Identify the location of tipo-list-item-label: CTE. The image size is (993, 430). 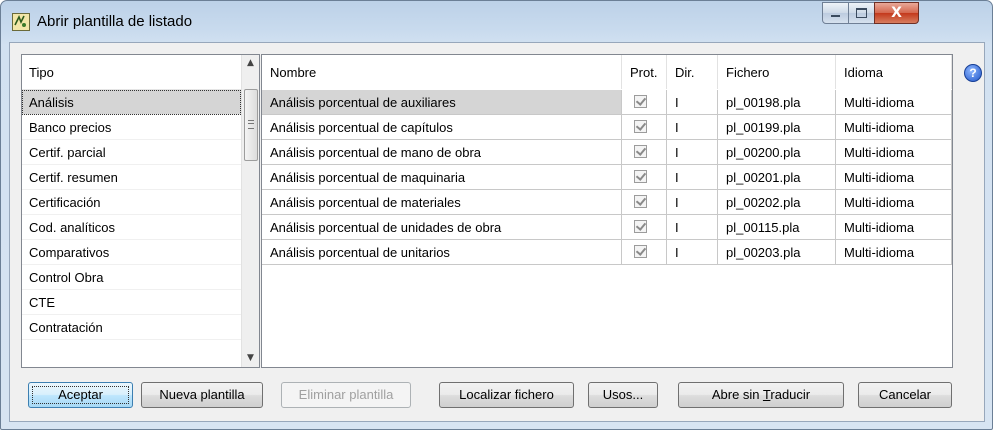
(42, 302).